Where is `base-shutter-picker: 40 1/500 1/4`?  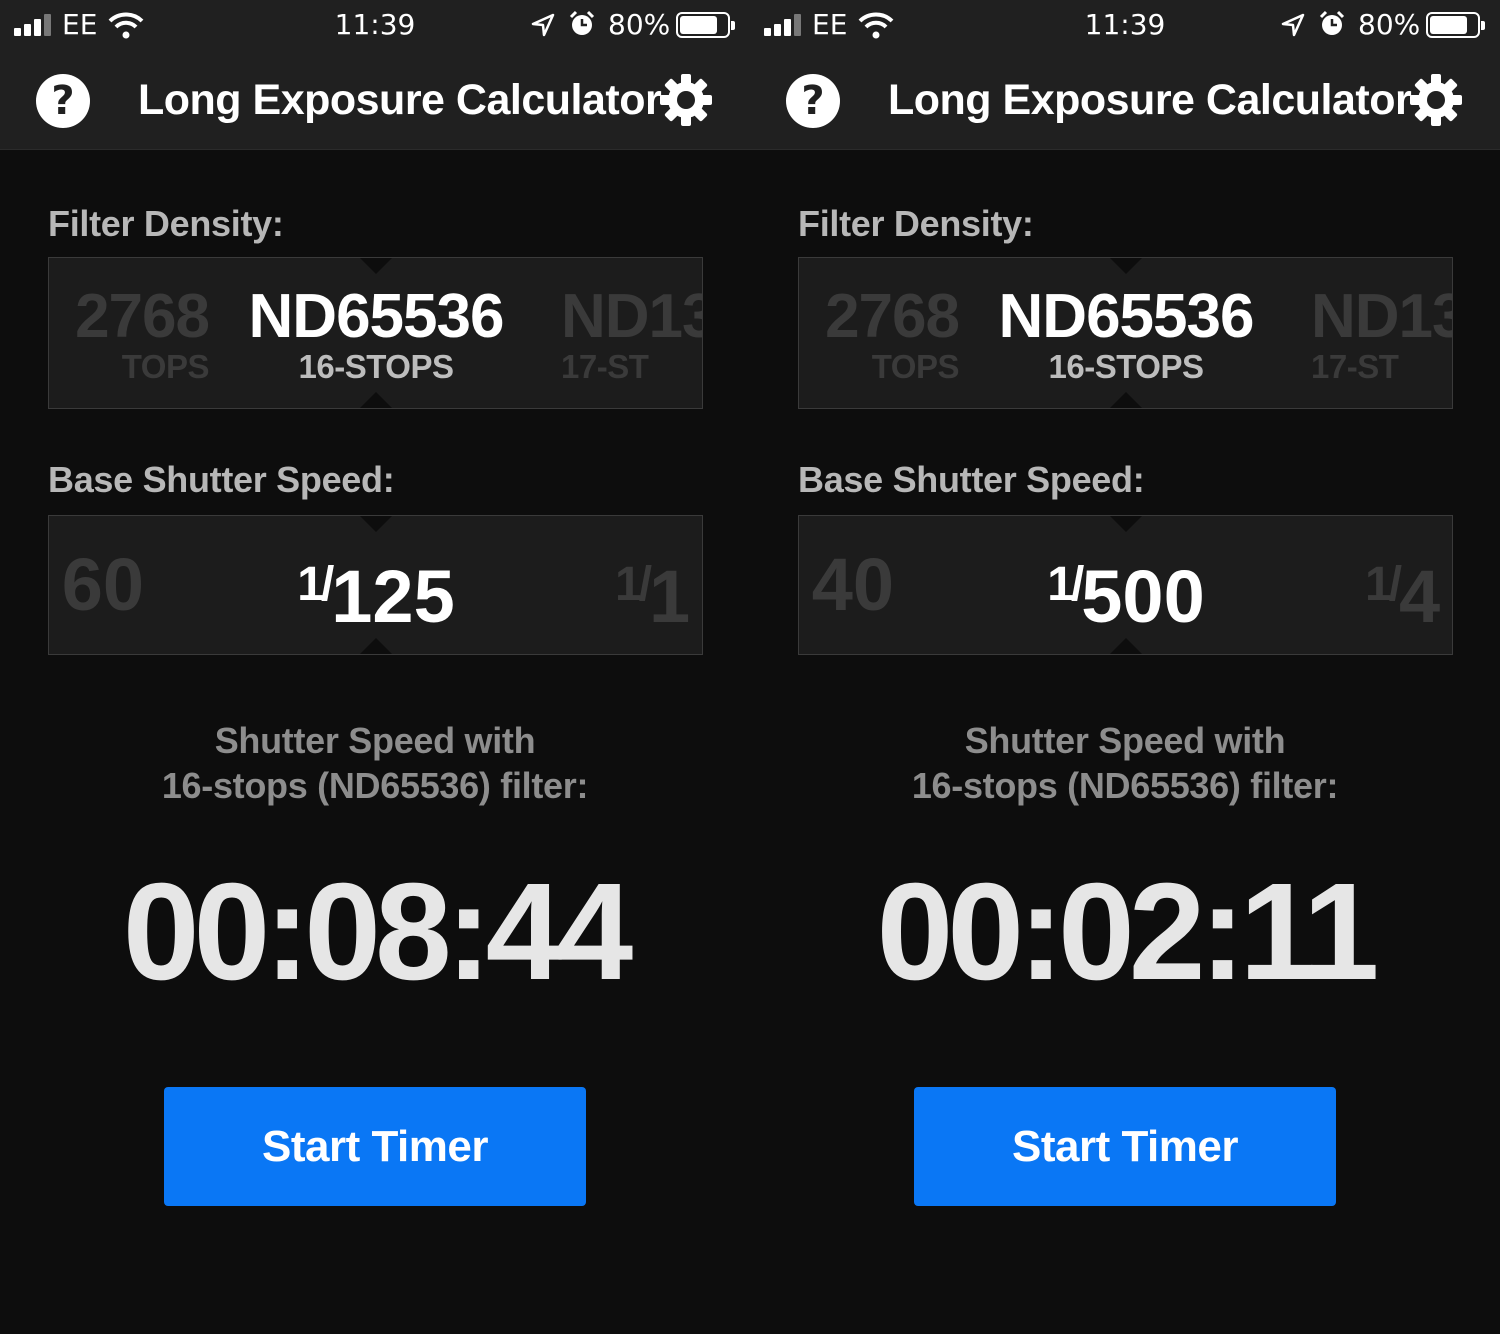
base-shutter-picker: 40 1/500 1/4 is located at coordinates (1125, 585).